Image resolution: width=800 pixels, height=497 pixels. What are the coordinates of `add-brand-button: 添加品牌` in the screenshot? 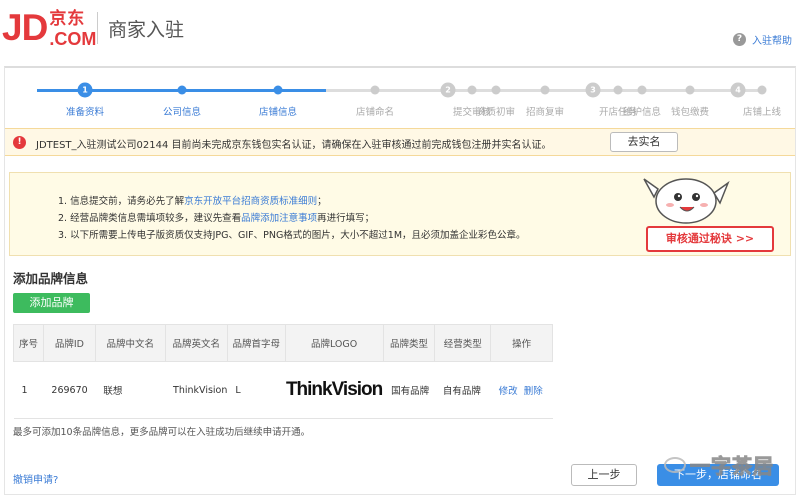 It's located at (51, 303).